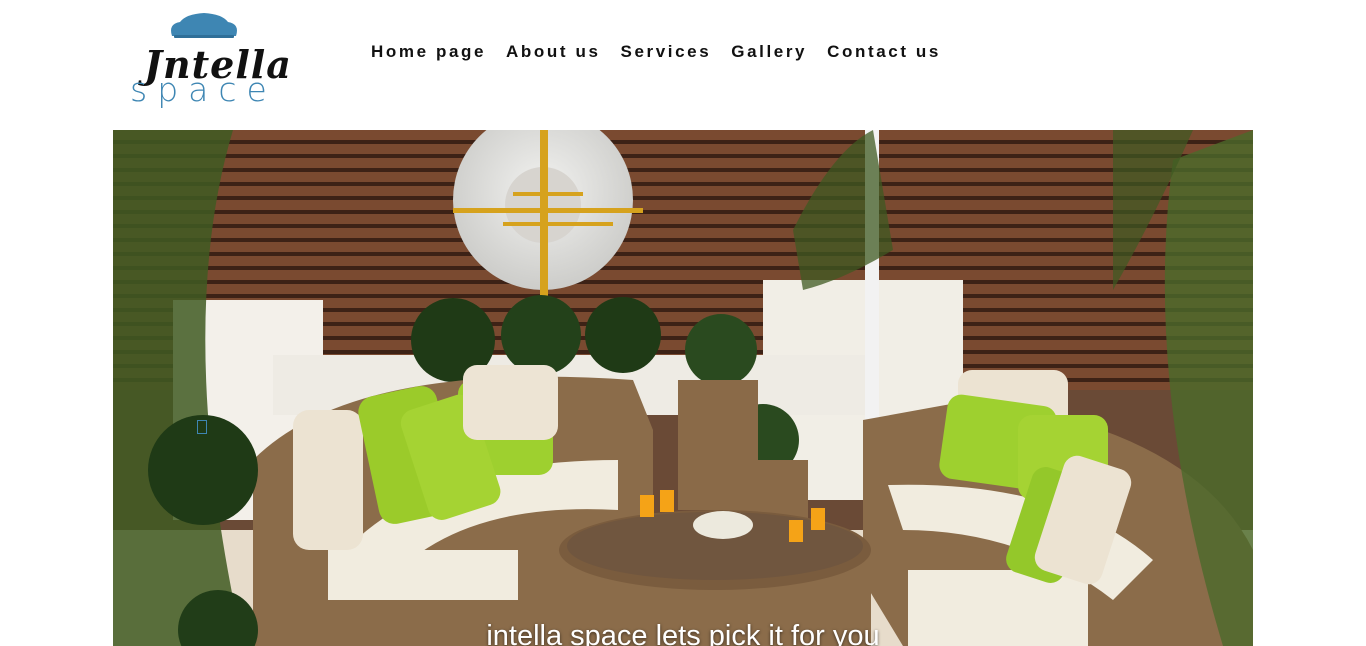  Describe the element at coordinates (683, 633) in the screenshot. I see `hero-caption: intella space lets pick it for you` at that location.